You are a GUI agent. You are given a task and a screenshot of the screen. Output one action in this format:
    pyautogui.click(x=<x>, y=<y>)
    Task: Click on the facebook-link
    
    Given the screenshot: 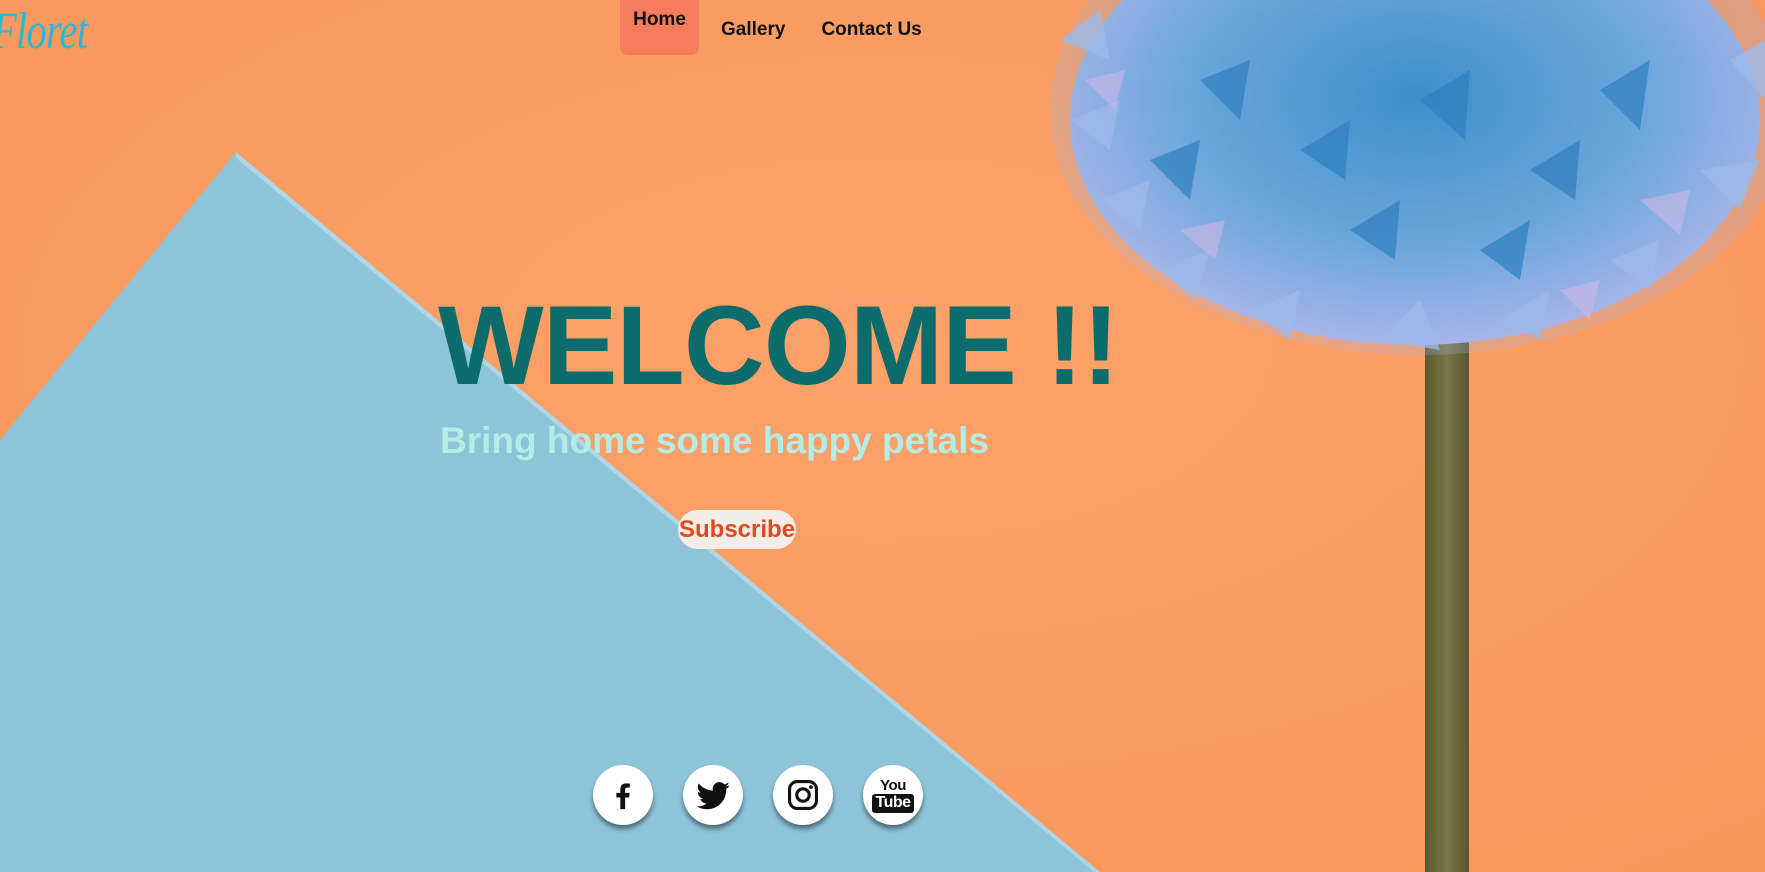 What is the action you would take?
    pyautogui.click(x=623, y=795)
    